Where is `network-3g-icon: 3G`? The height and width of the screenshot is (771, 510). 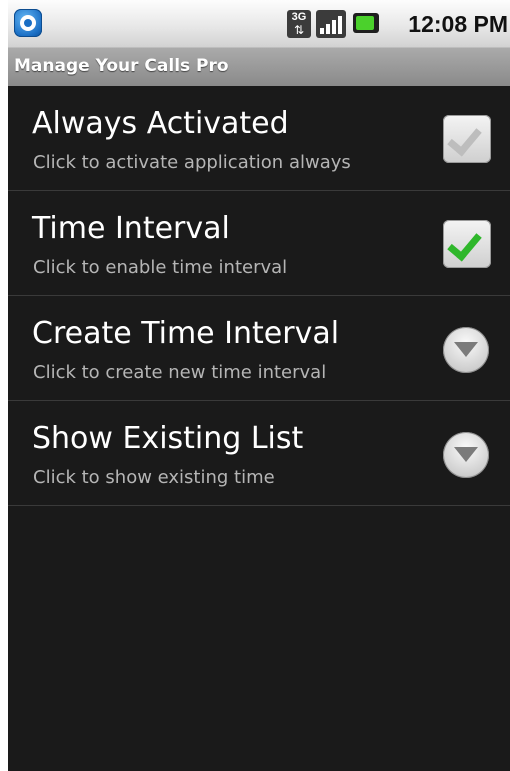
network-3g-icon: 3G is located at coordinates (299, 24).